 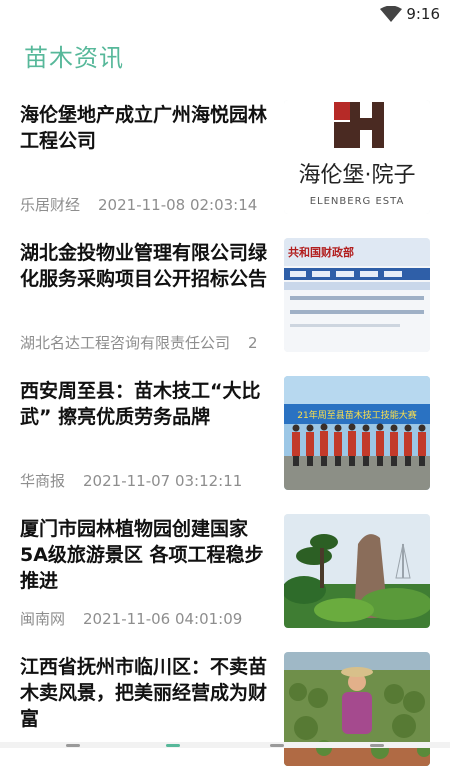 I want to click on news-thumbnail: 共和国财政部, so click(x=357, y=295).